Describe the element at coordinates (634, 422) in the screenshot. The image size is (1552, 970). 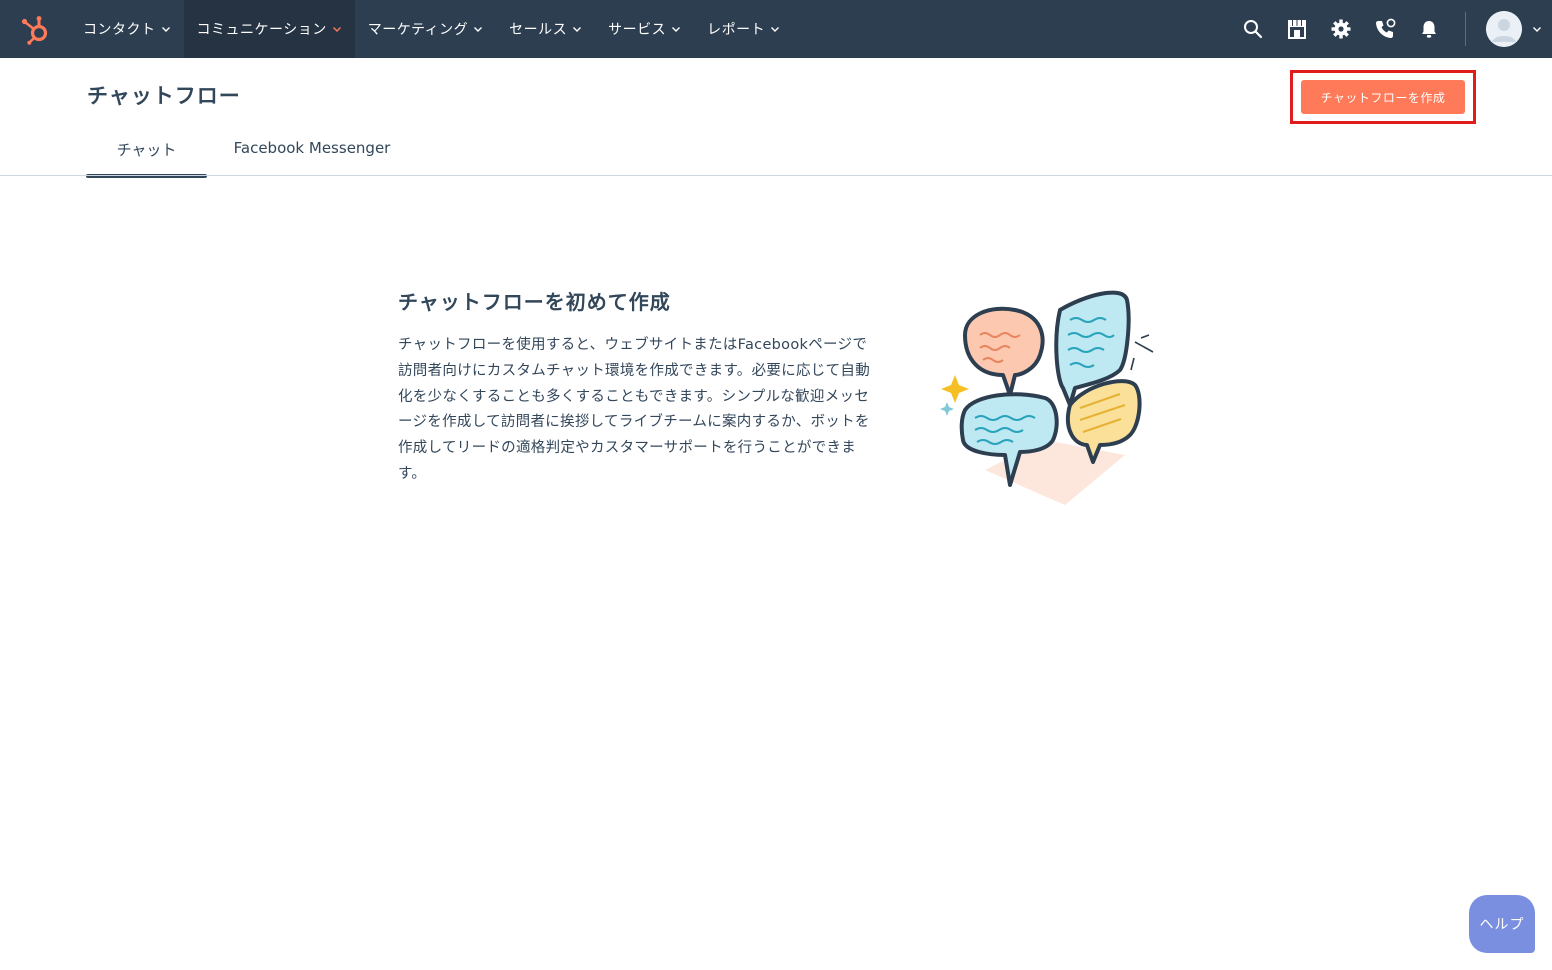
I see `description-line: ージを作成して訪問者に挨拶してライブチームに案内するか、ボットを` at that location.